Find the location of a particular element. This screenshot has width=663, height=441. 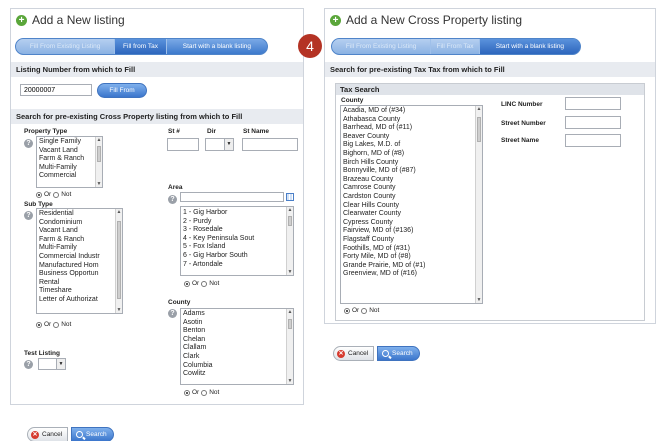

left-search-button: Search is located at coordinates (92, 434).